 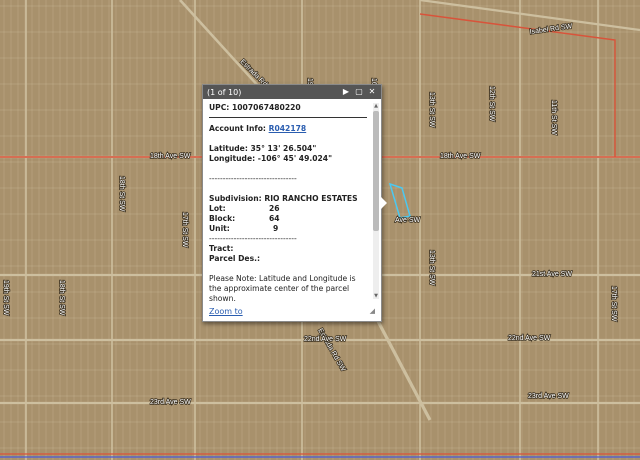 I want to click on close-icon: ✕, so click(x=372, y=92).